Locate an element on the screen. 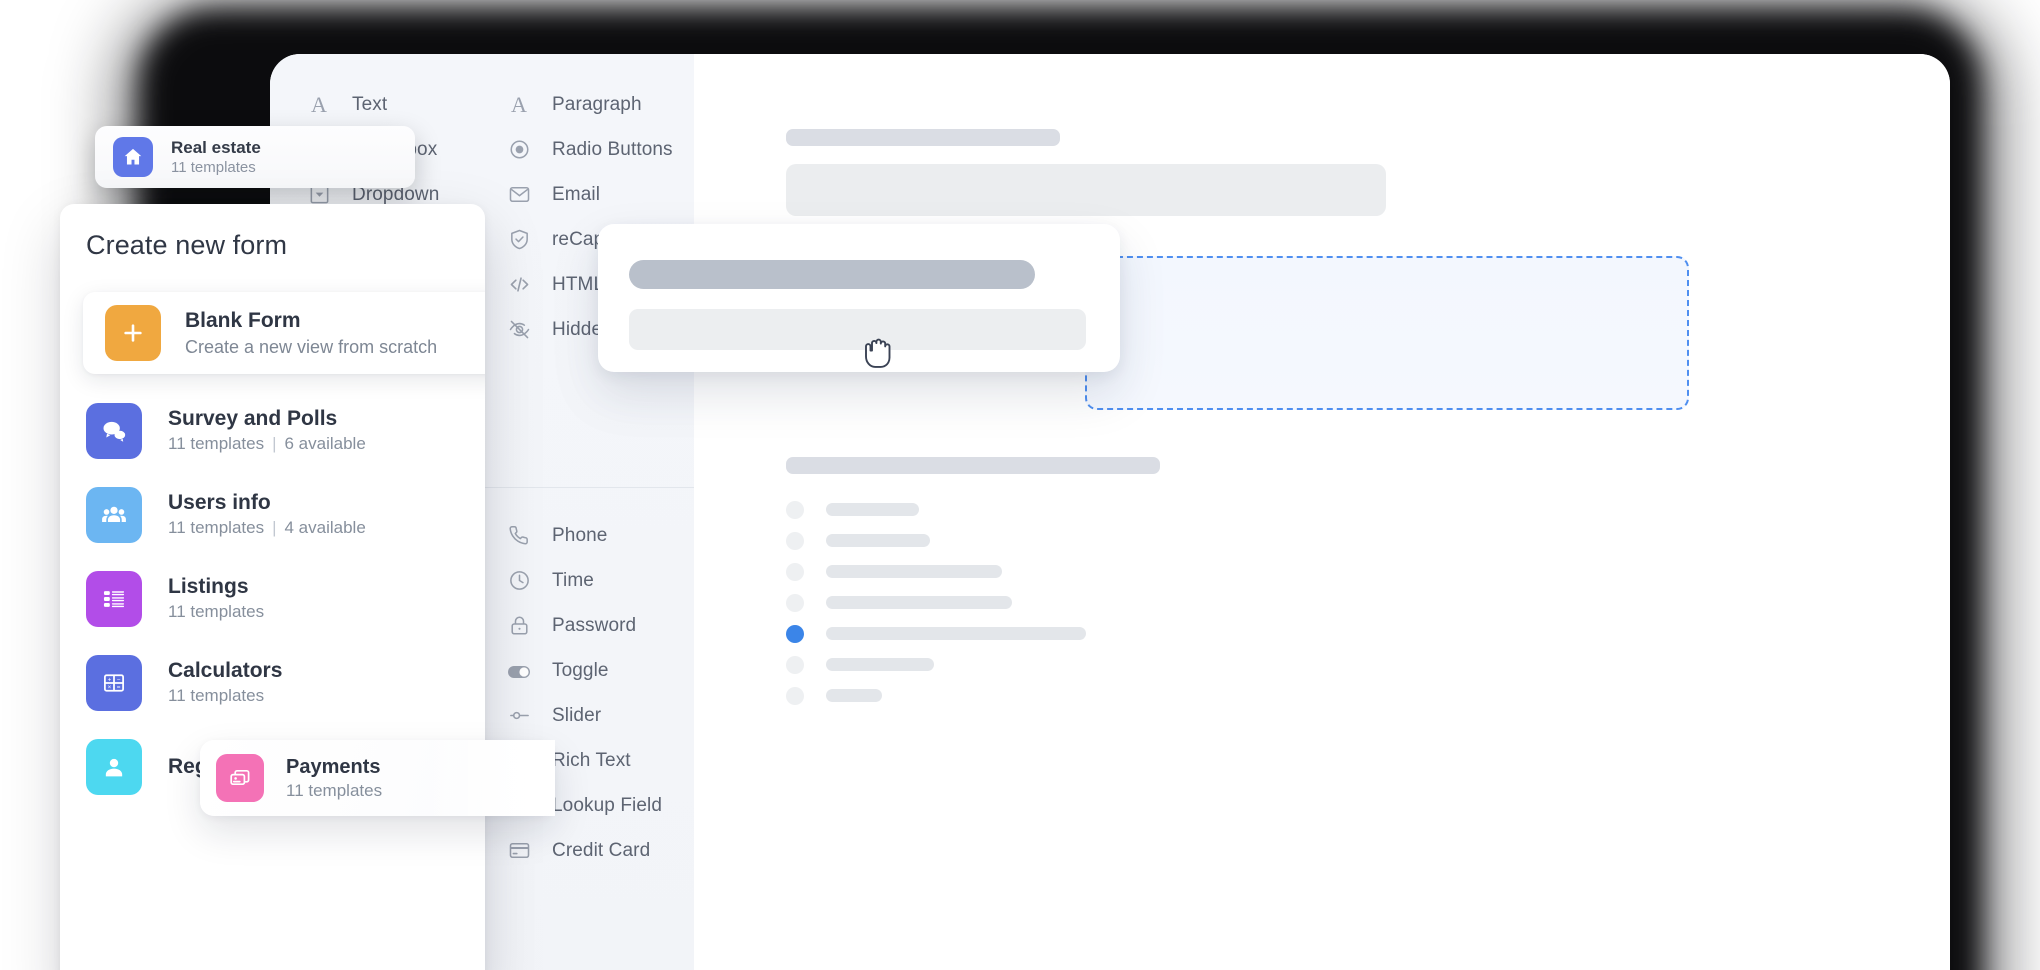 Image resolution: width=2040 pixels, height=970 pixels. category-text: Users info 11 templates | 4 available is located at coordinates (267, 515).